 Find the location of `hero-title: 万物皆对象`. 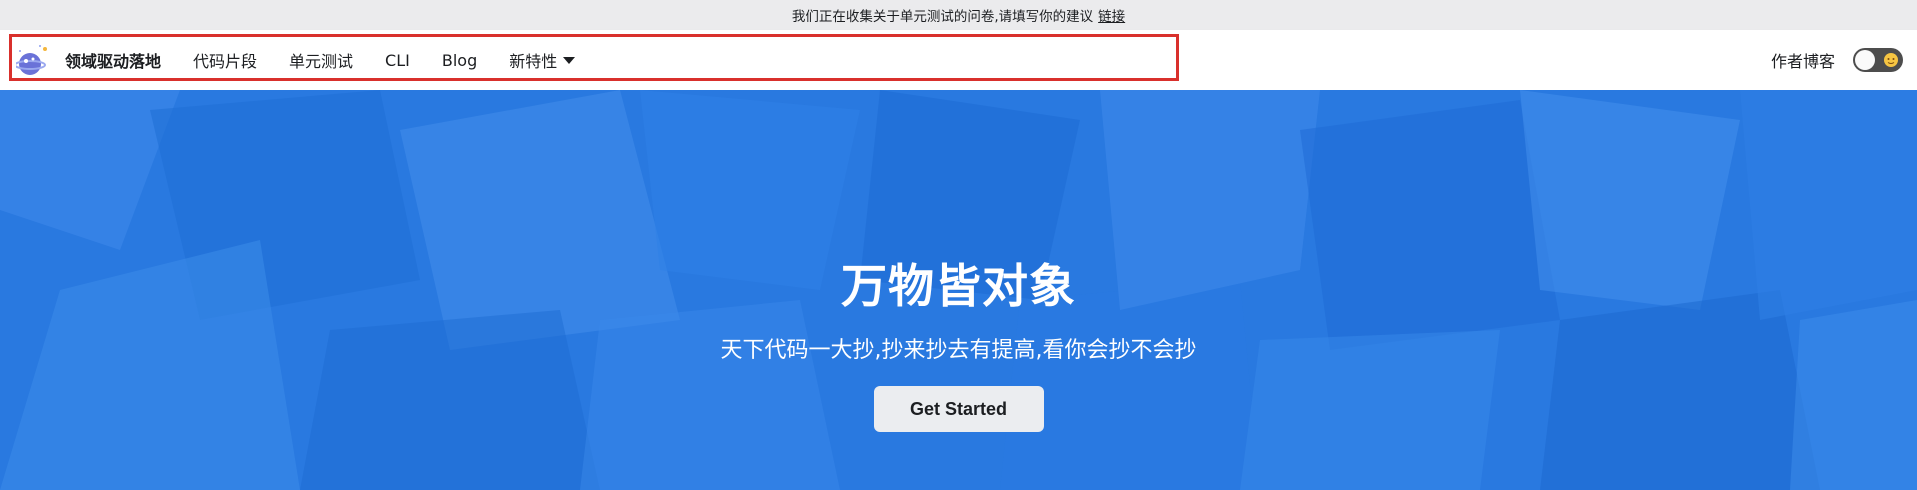

hero-title: 万物皆对象 is located at coordinates (958, 286).